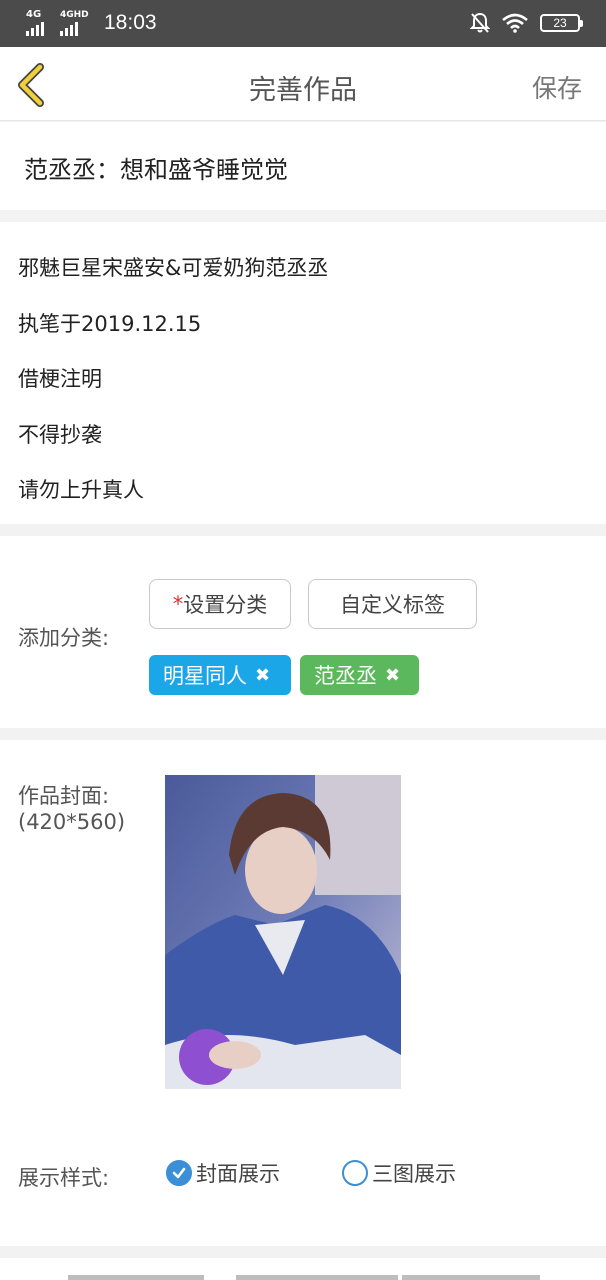 The image size is (606, 1280). I want to click on check-circle-icon, so click(179, 1173).